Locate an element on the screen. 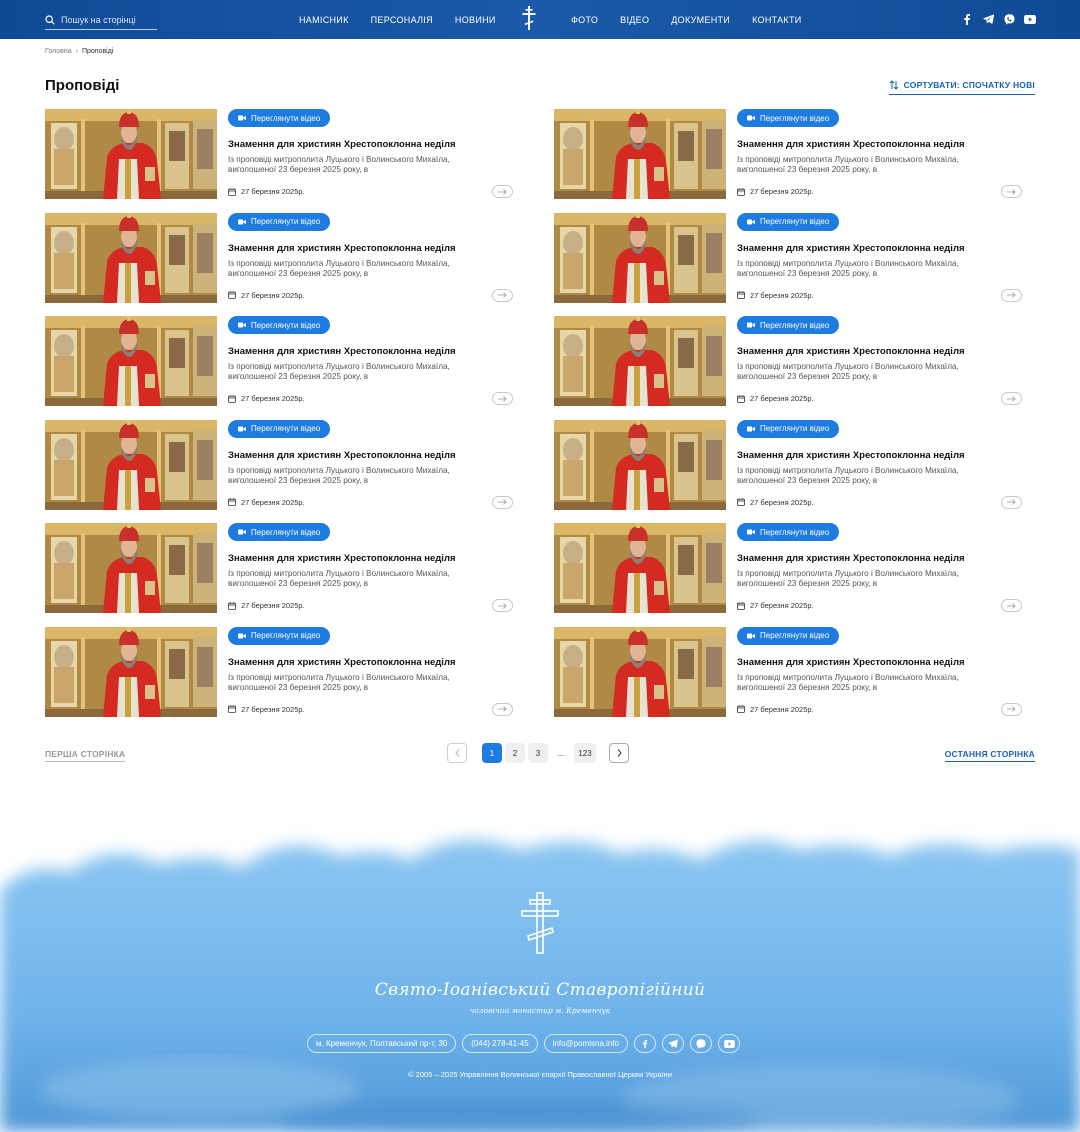 The width and height of the screenshot is (1080, 1132). nav-namisnyk: НАМІСНИК is located at coordinates (324, 20).